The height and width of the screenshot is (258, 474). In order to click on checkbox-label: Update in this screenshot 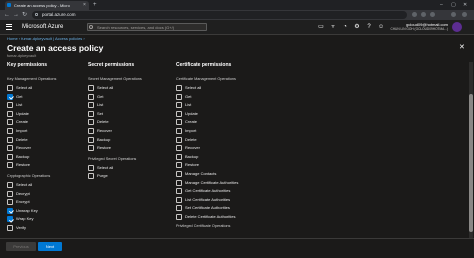, I will do `click(191, 113)`.